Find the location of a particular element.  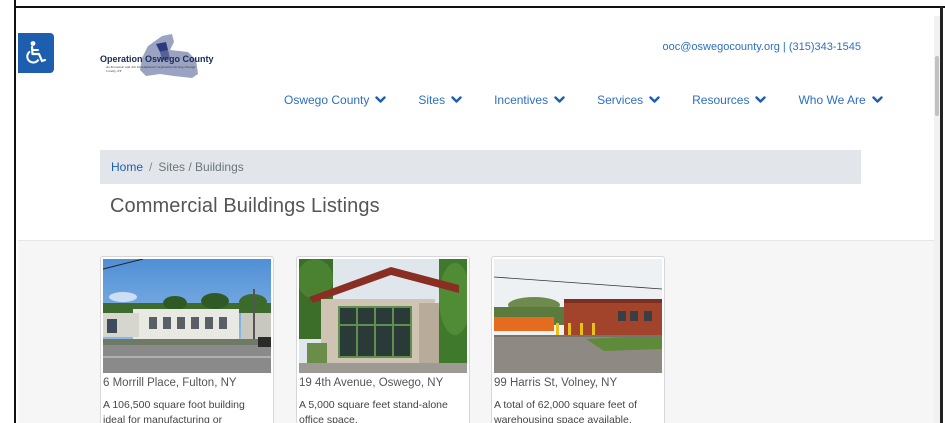

right-window-edge is located at coordinates (941, 214).